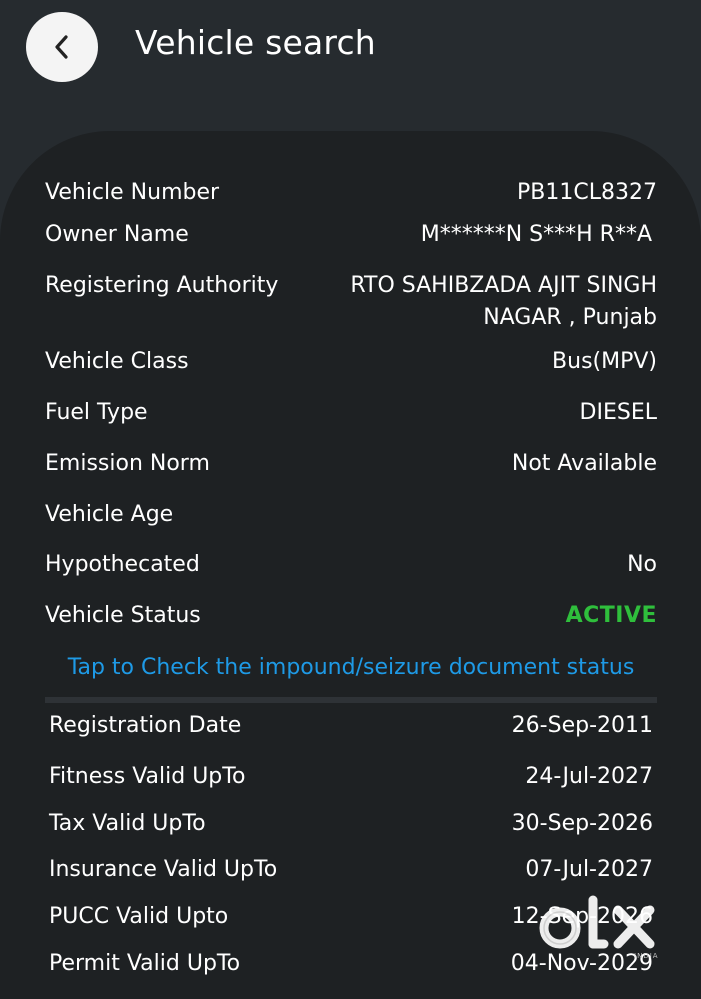  I want to click on chevron-left-icon, so click(61, 47).